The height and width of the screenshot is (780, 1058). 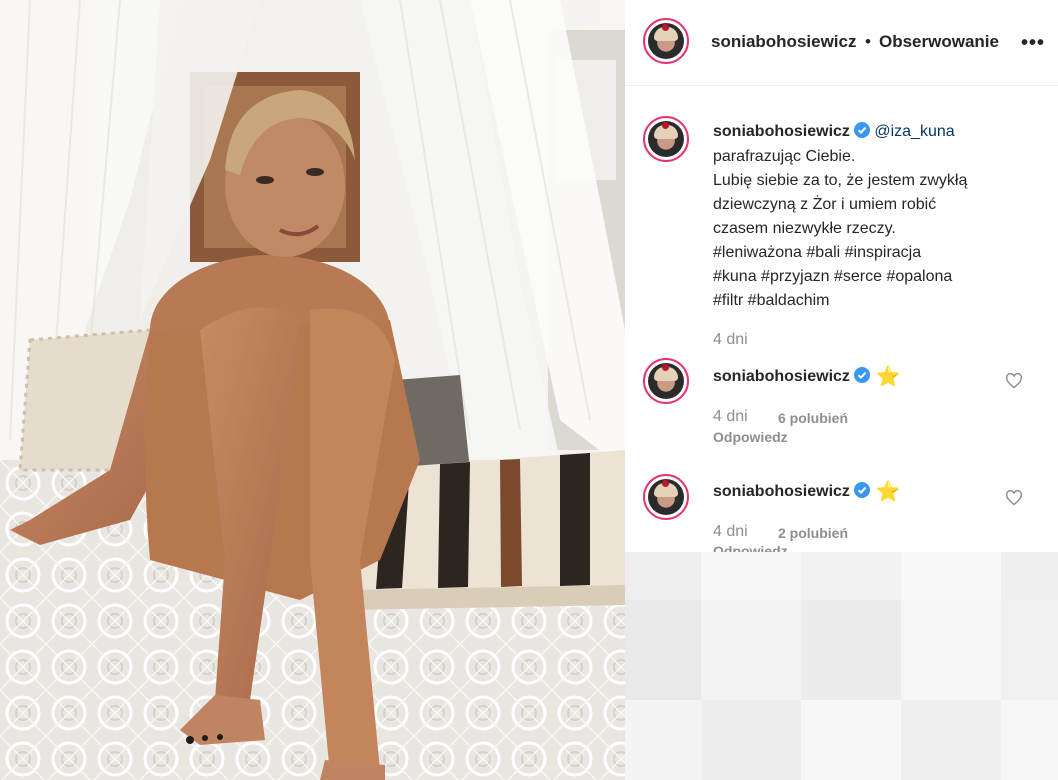 What do you see at coordinates (730, 340) in the screenshot?
I see `caption-timestamp: 4 dni` at bounding box center [730, 340].